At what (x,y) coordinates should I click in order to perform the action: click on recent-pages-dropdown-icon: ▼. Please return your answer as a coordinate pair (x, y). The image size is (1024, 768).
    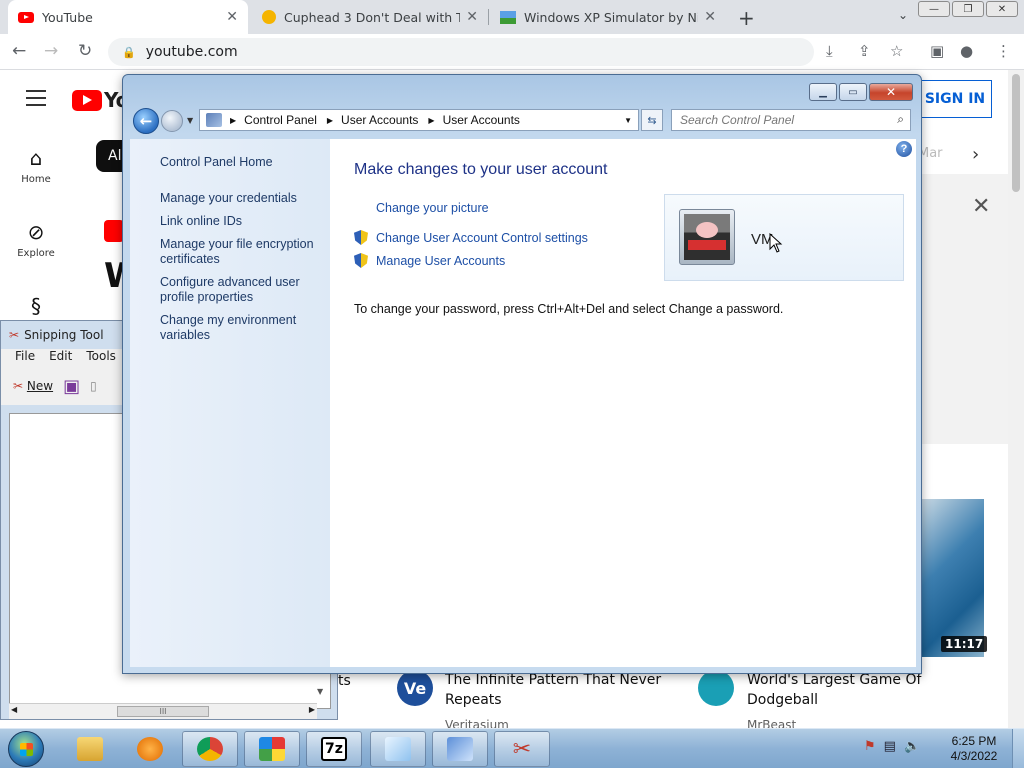
    Looking at the image, I should click on (190, 120).